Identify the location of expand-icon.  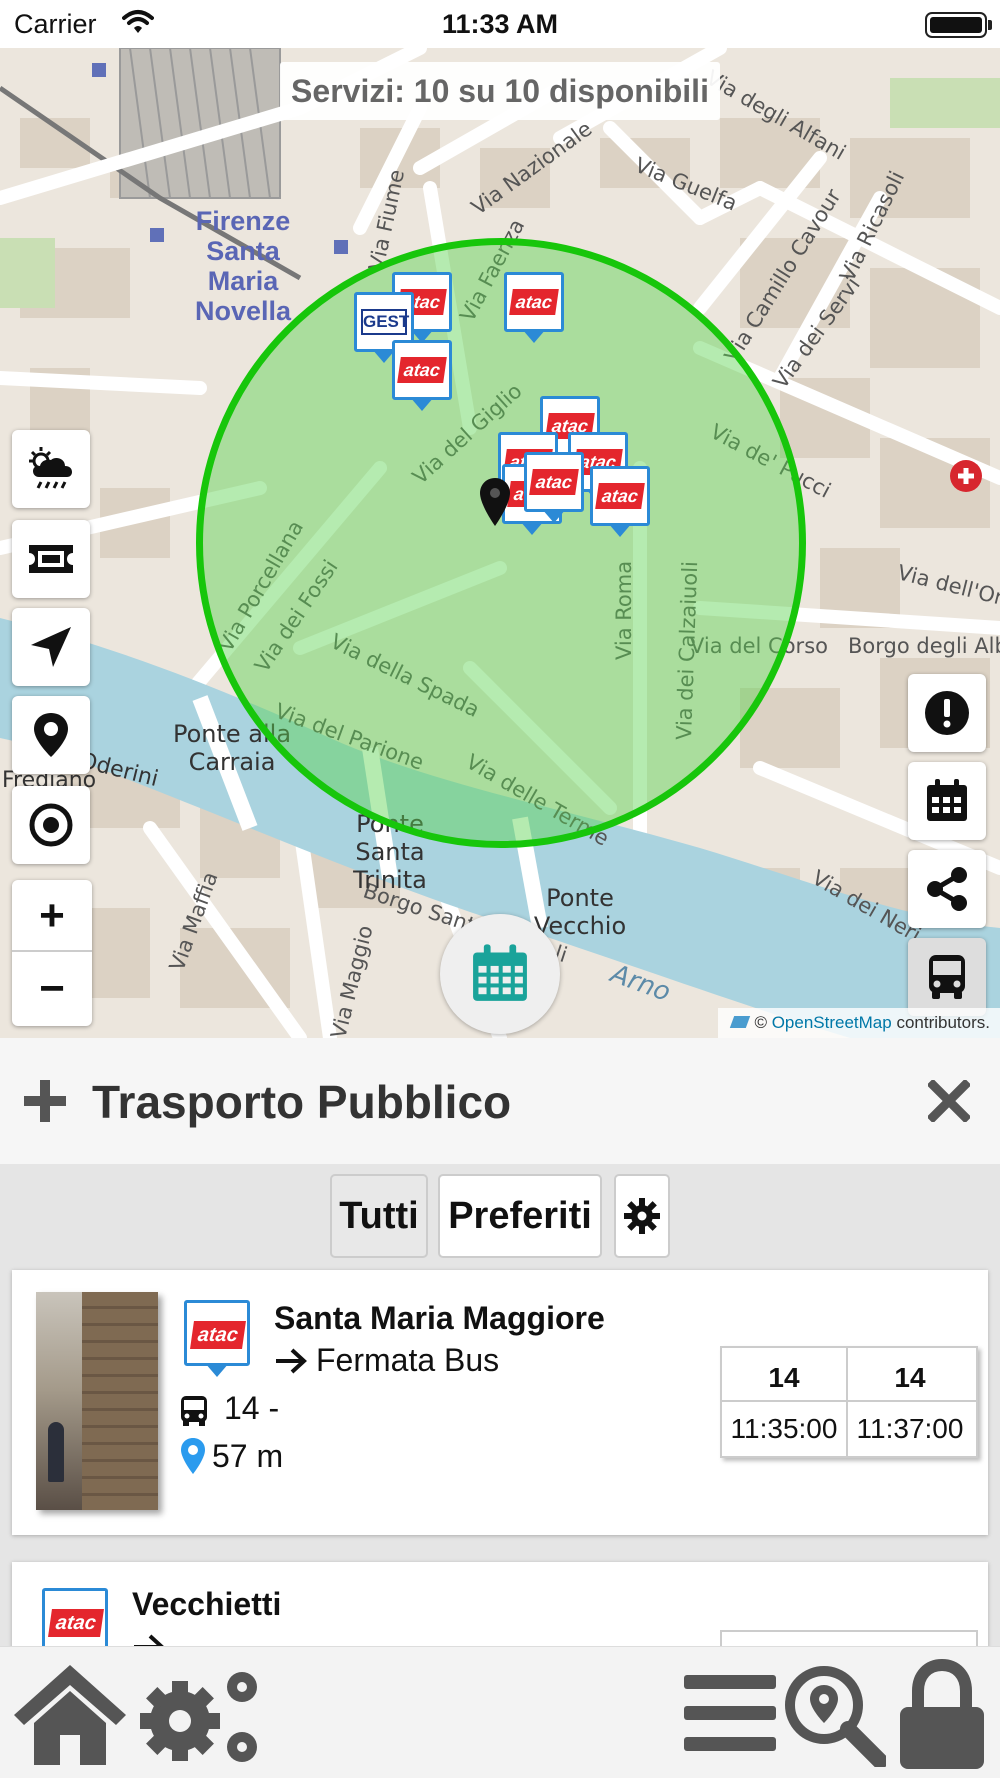
(45, 1101).